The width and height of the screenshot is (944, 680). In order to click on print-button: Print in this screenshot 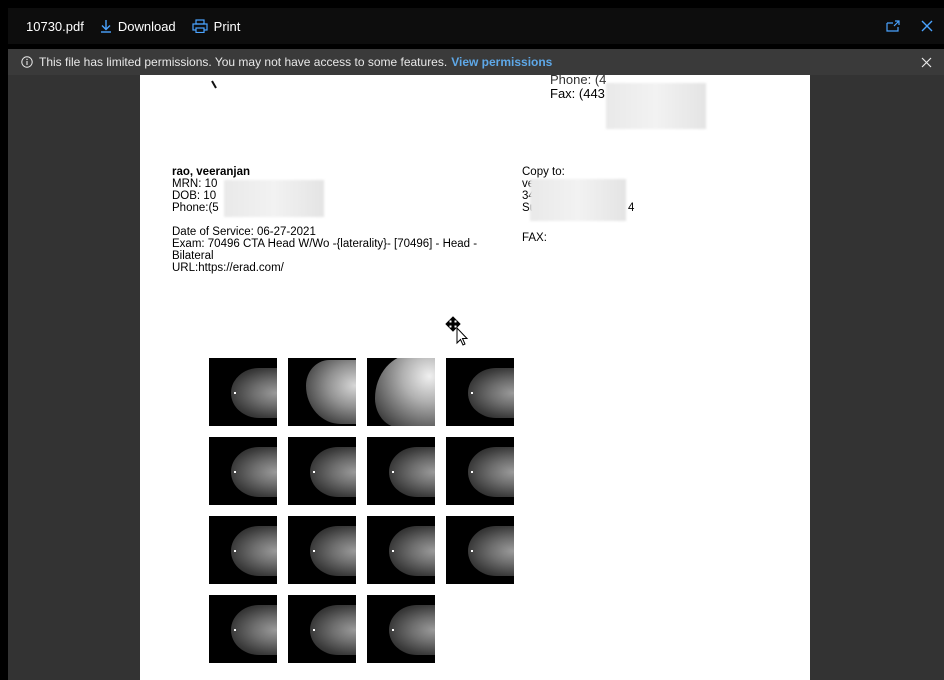, I will do `click(216, 26)`.